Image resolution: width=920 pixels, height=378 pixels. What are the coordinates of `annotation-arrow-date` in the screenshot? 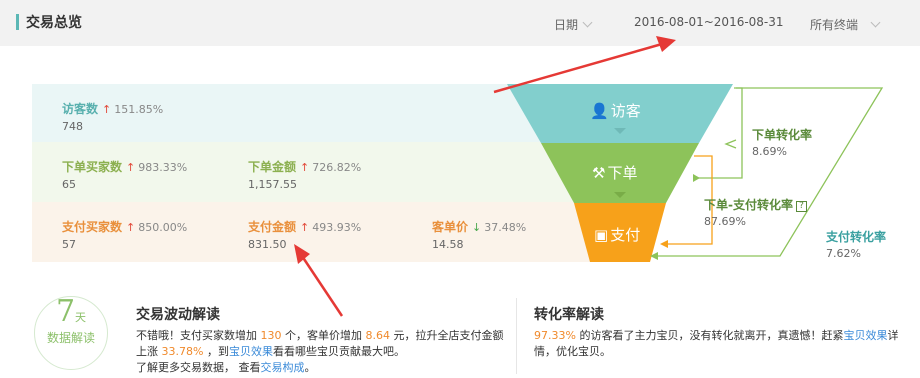 It's located at (578, 68).